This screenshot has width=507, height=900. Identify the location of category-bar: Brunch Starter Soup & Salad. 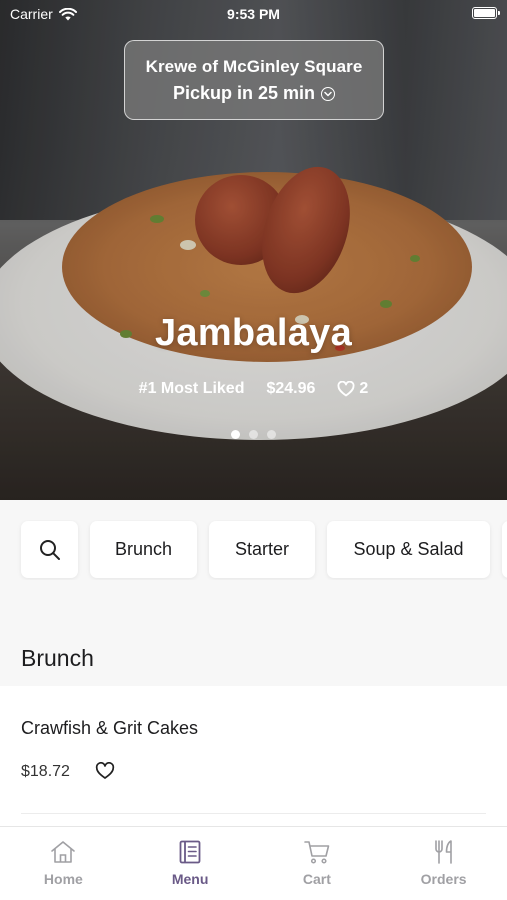
(253, 550).